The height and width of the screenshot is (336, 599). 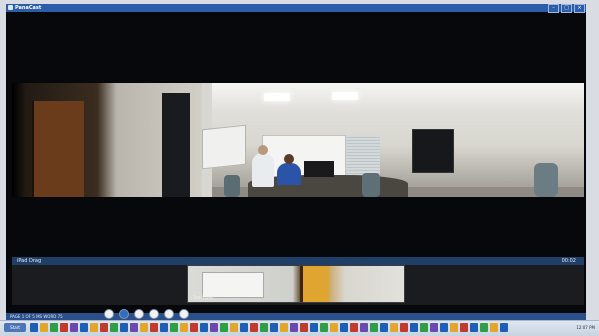 I want to click on maximize-button: □, so click(x=566, y=8).